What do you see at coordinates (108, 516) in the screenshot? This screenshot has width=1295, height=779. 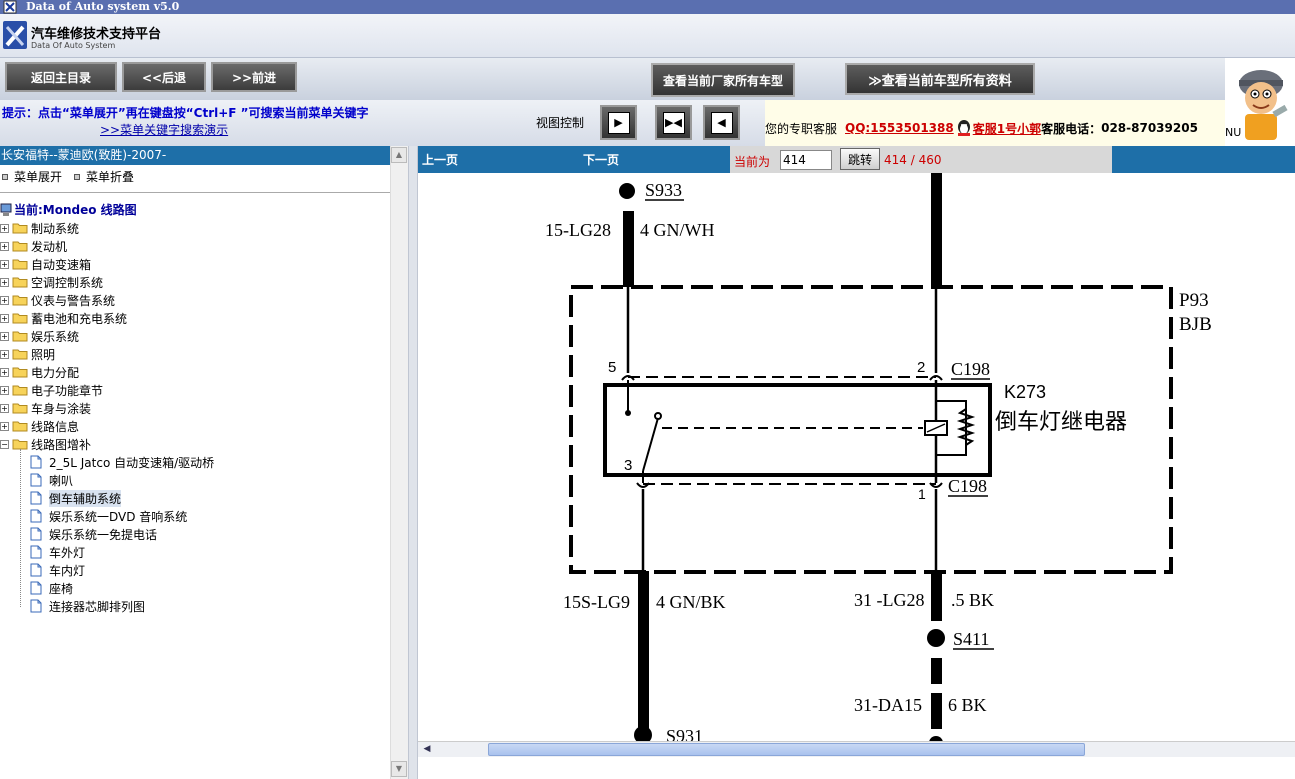 I see `tree-page: 娱乐系统一DVD 音响系统` at bounding box center [108, 516].